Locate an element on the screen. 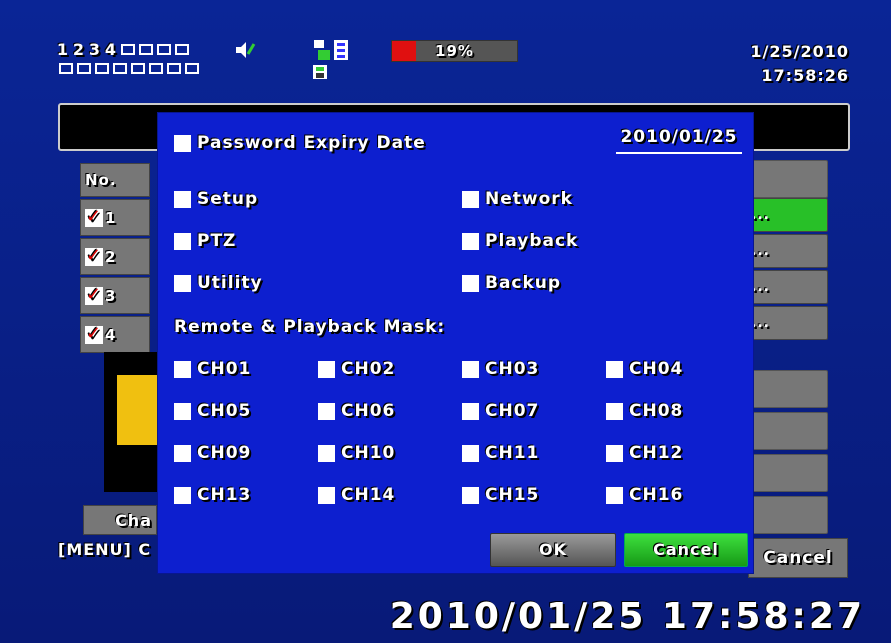 The height and width of the screenshot is (643, 891). permission-utility: Utility is located at coordinates (218, 283).